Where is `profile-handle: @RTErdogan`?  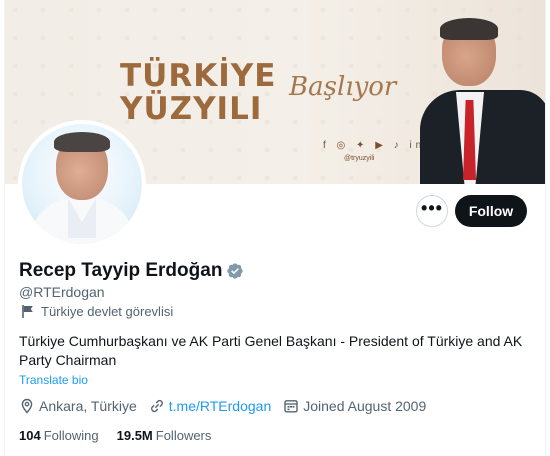 profile-handle: @RTErdogan is located at coordinates (62, 292).